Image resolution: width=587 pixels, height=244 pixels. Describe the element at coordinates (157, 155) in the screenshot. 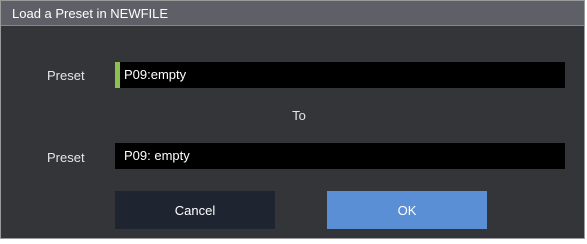

I see `destination-preset-value: P09: empty` at that location.